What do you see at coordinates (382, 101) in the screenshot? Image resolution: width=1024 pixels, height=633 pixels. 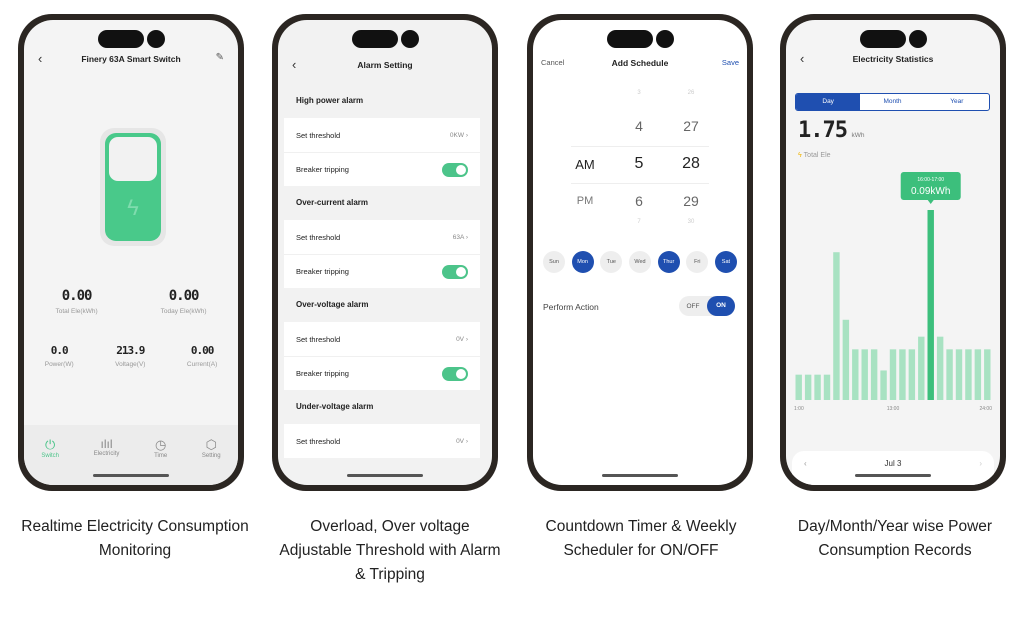 I see `alarm-section-title: High power alarm` at bounding box center [382, 101].